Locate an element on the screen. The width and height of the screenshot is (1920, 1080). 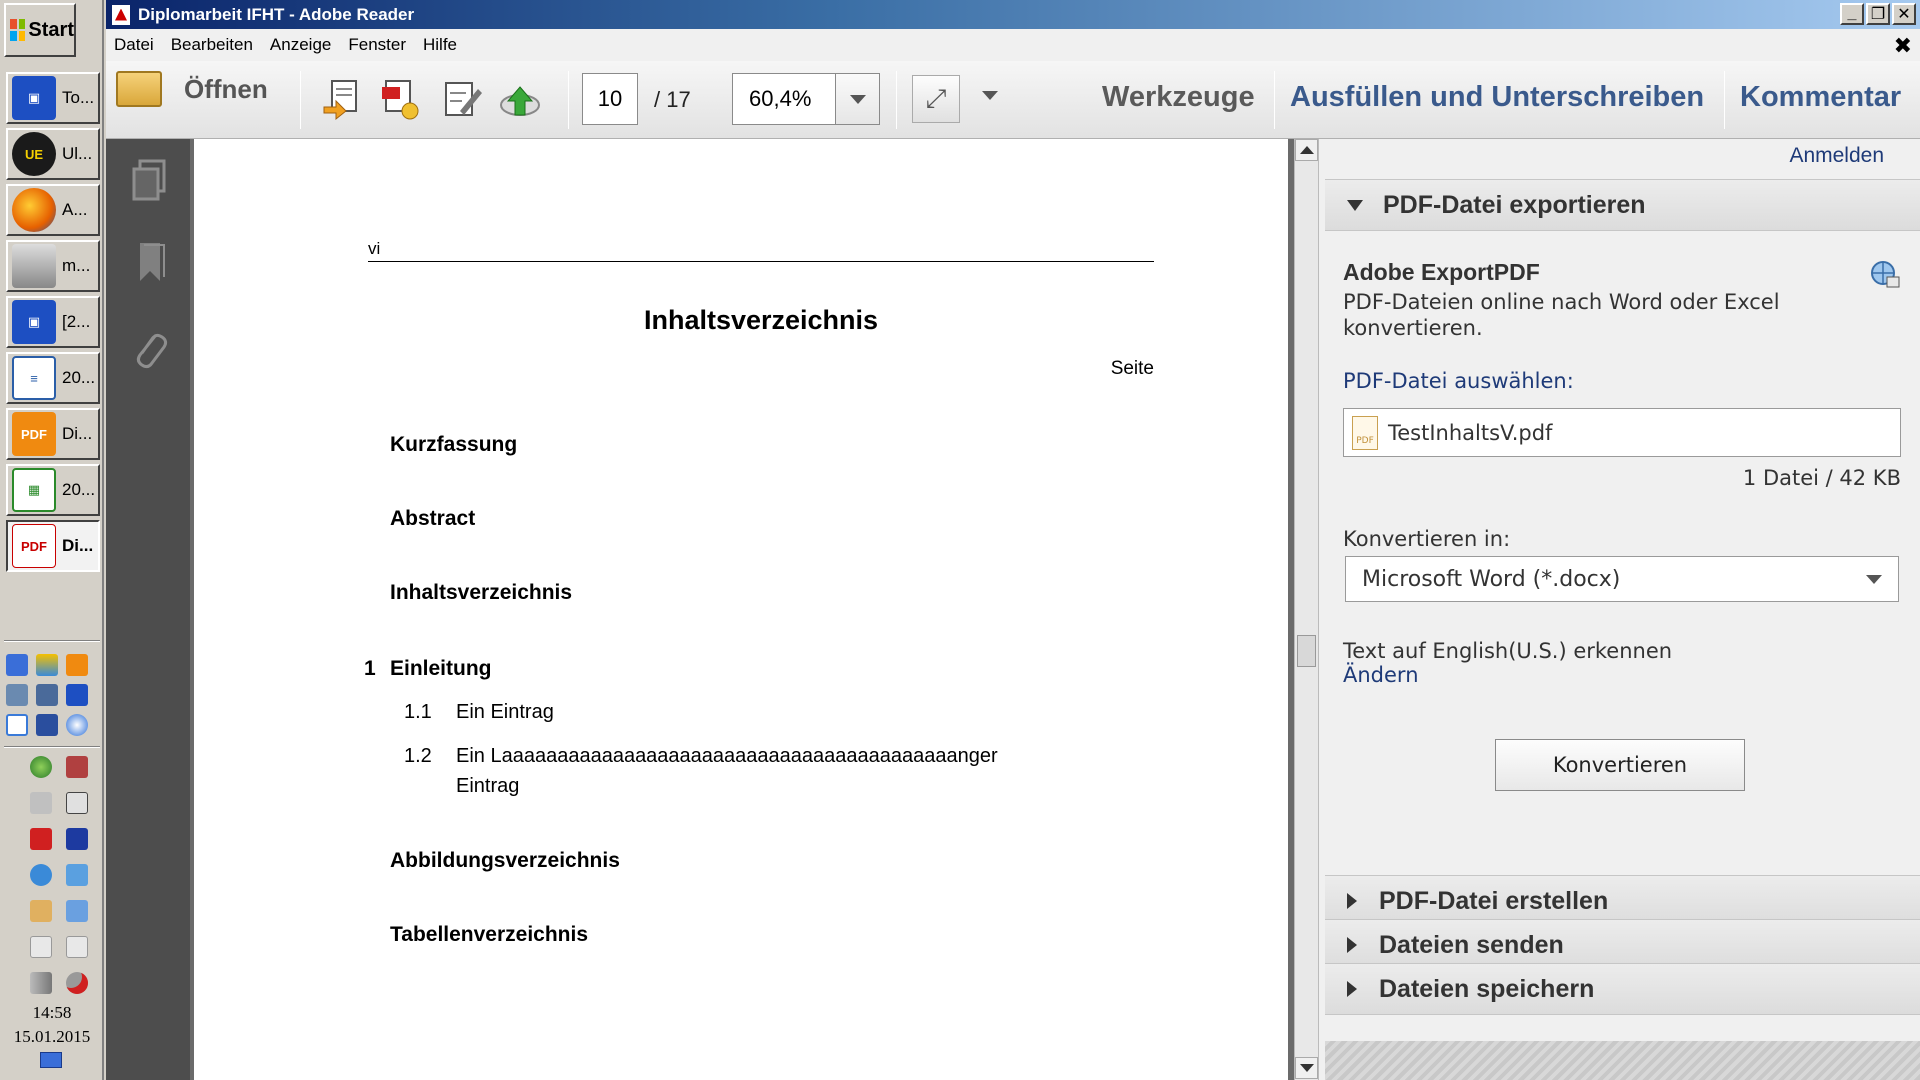
package-icon is located at coordinates (17, 695).